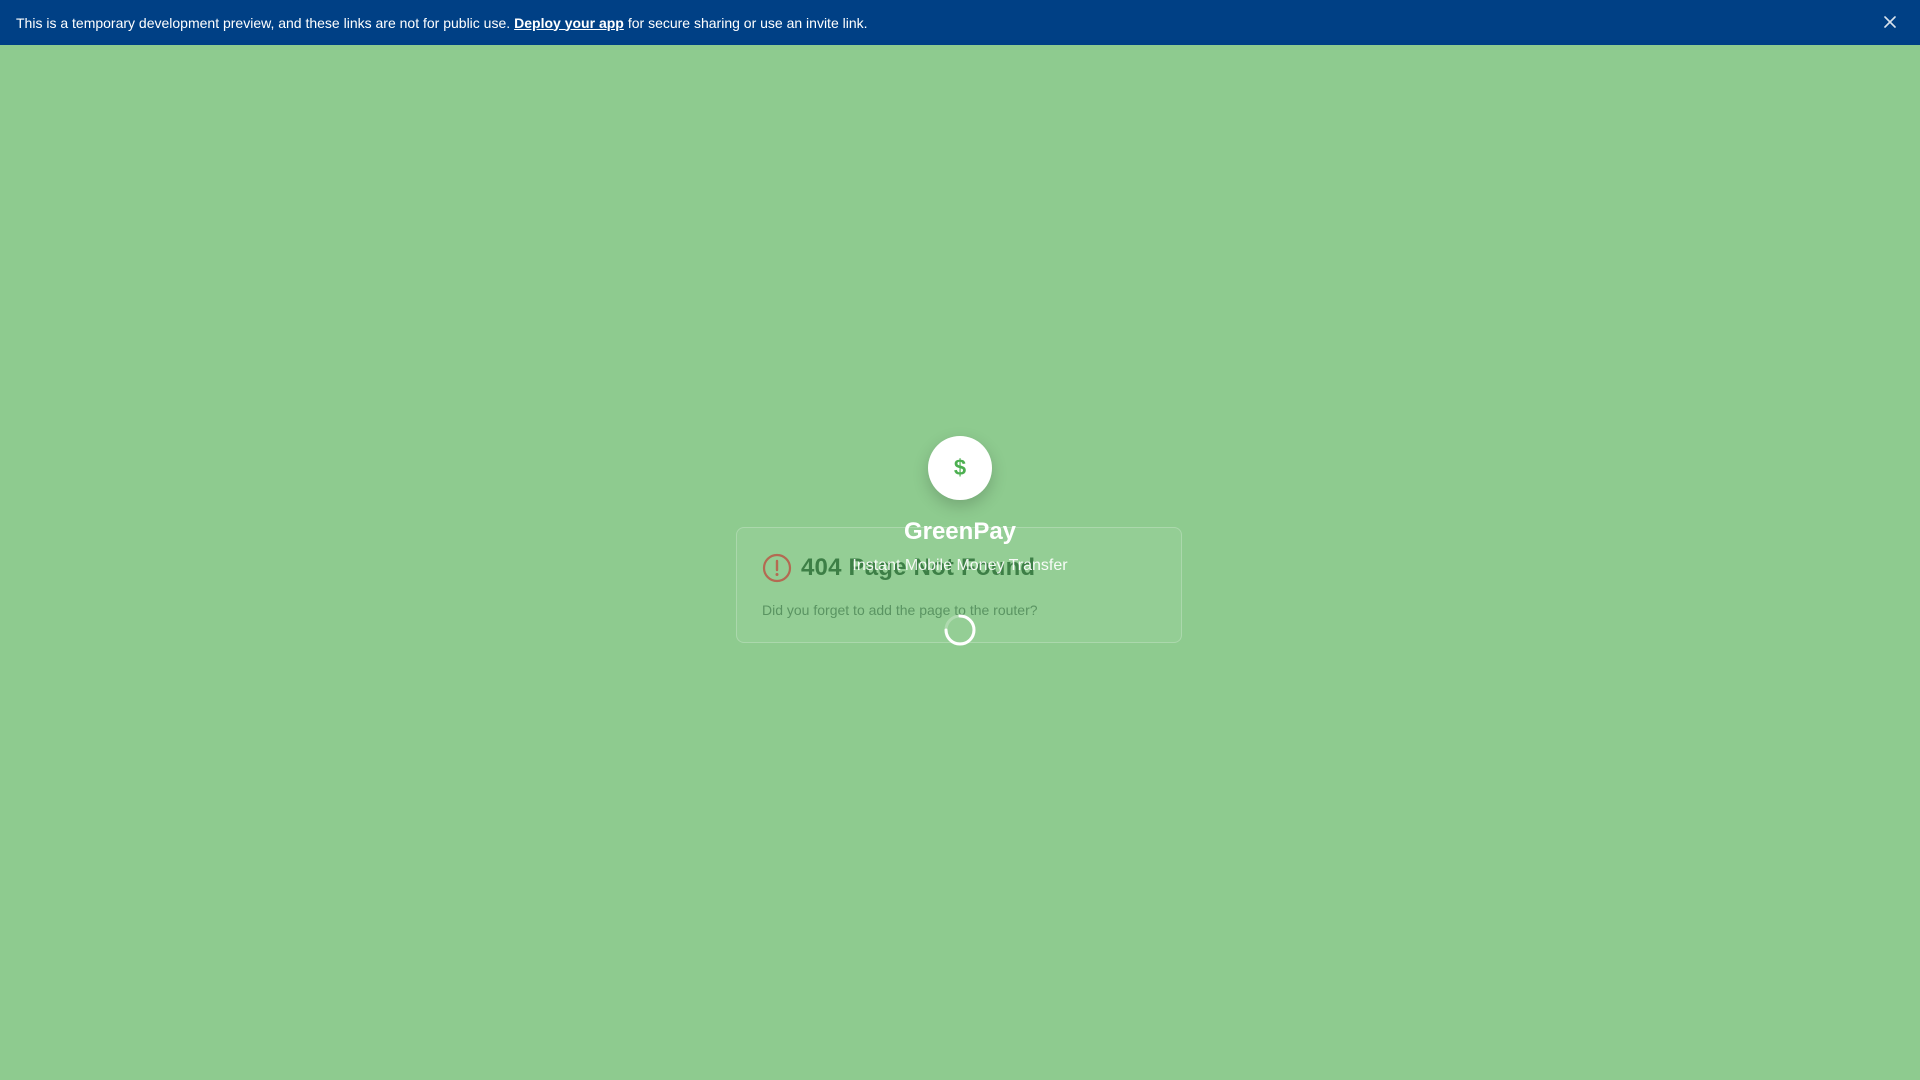  I want to click on spinner-icon, so click(960, 630).